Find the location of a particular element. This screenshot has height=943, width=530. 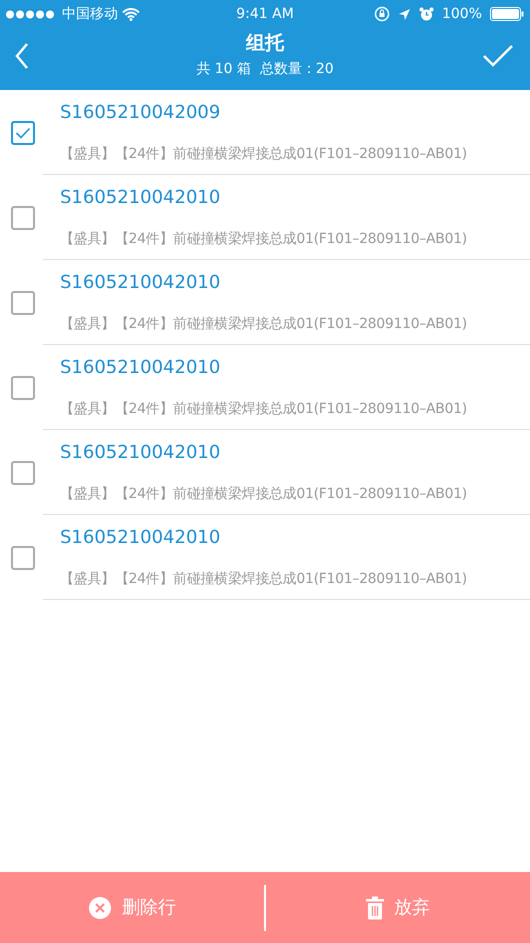

battery-icon is located at coordinates (507, 14).